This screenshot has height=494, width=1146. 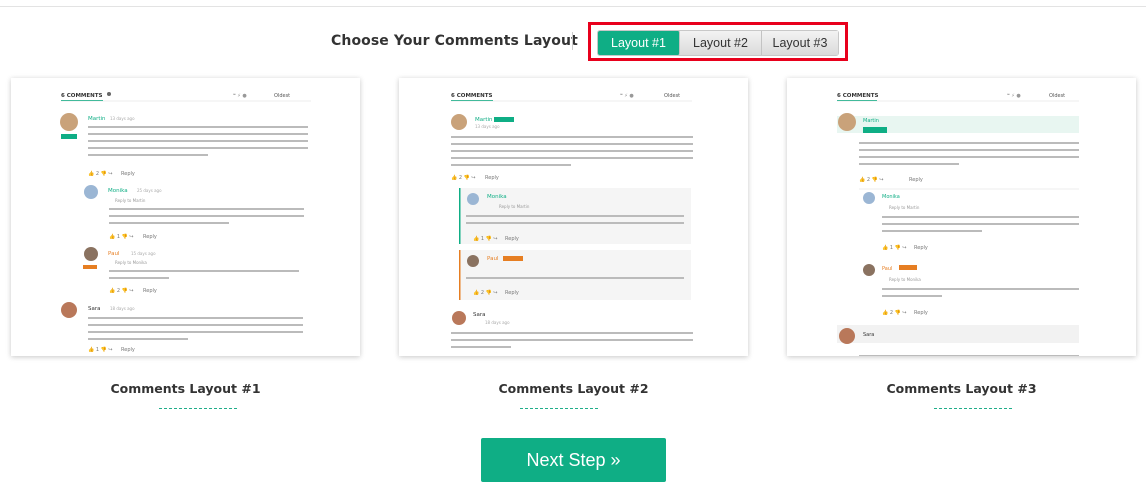 I want to click on layout-3-button: Layout #3, so click(x=800, y=43).